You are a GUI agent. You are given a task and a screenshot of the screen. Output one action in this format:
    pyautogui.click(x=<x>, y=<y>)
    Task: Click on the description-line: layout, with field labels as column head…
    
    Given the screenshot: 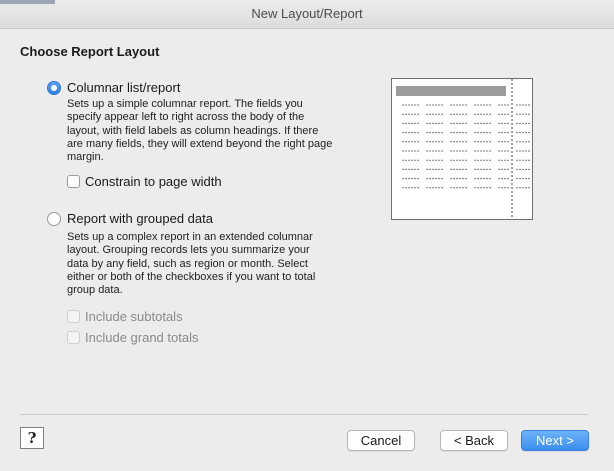 What is the action you would take?
    pyautogui.click(x=193, y=130)
    